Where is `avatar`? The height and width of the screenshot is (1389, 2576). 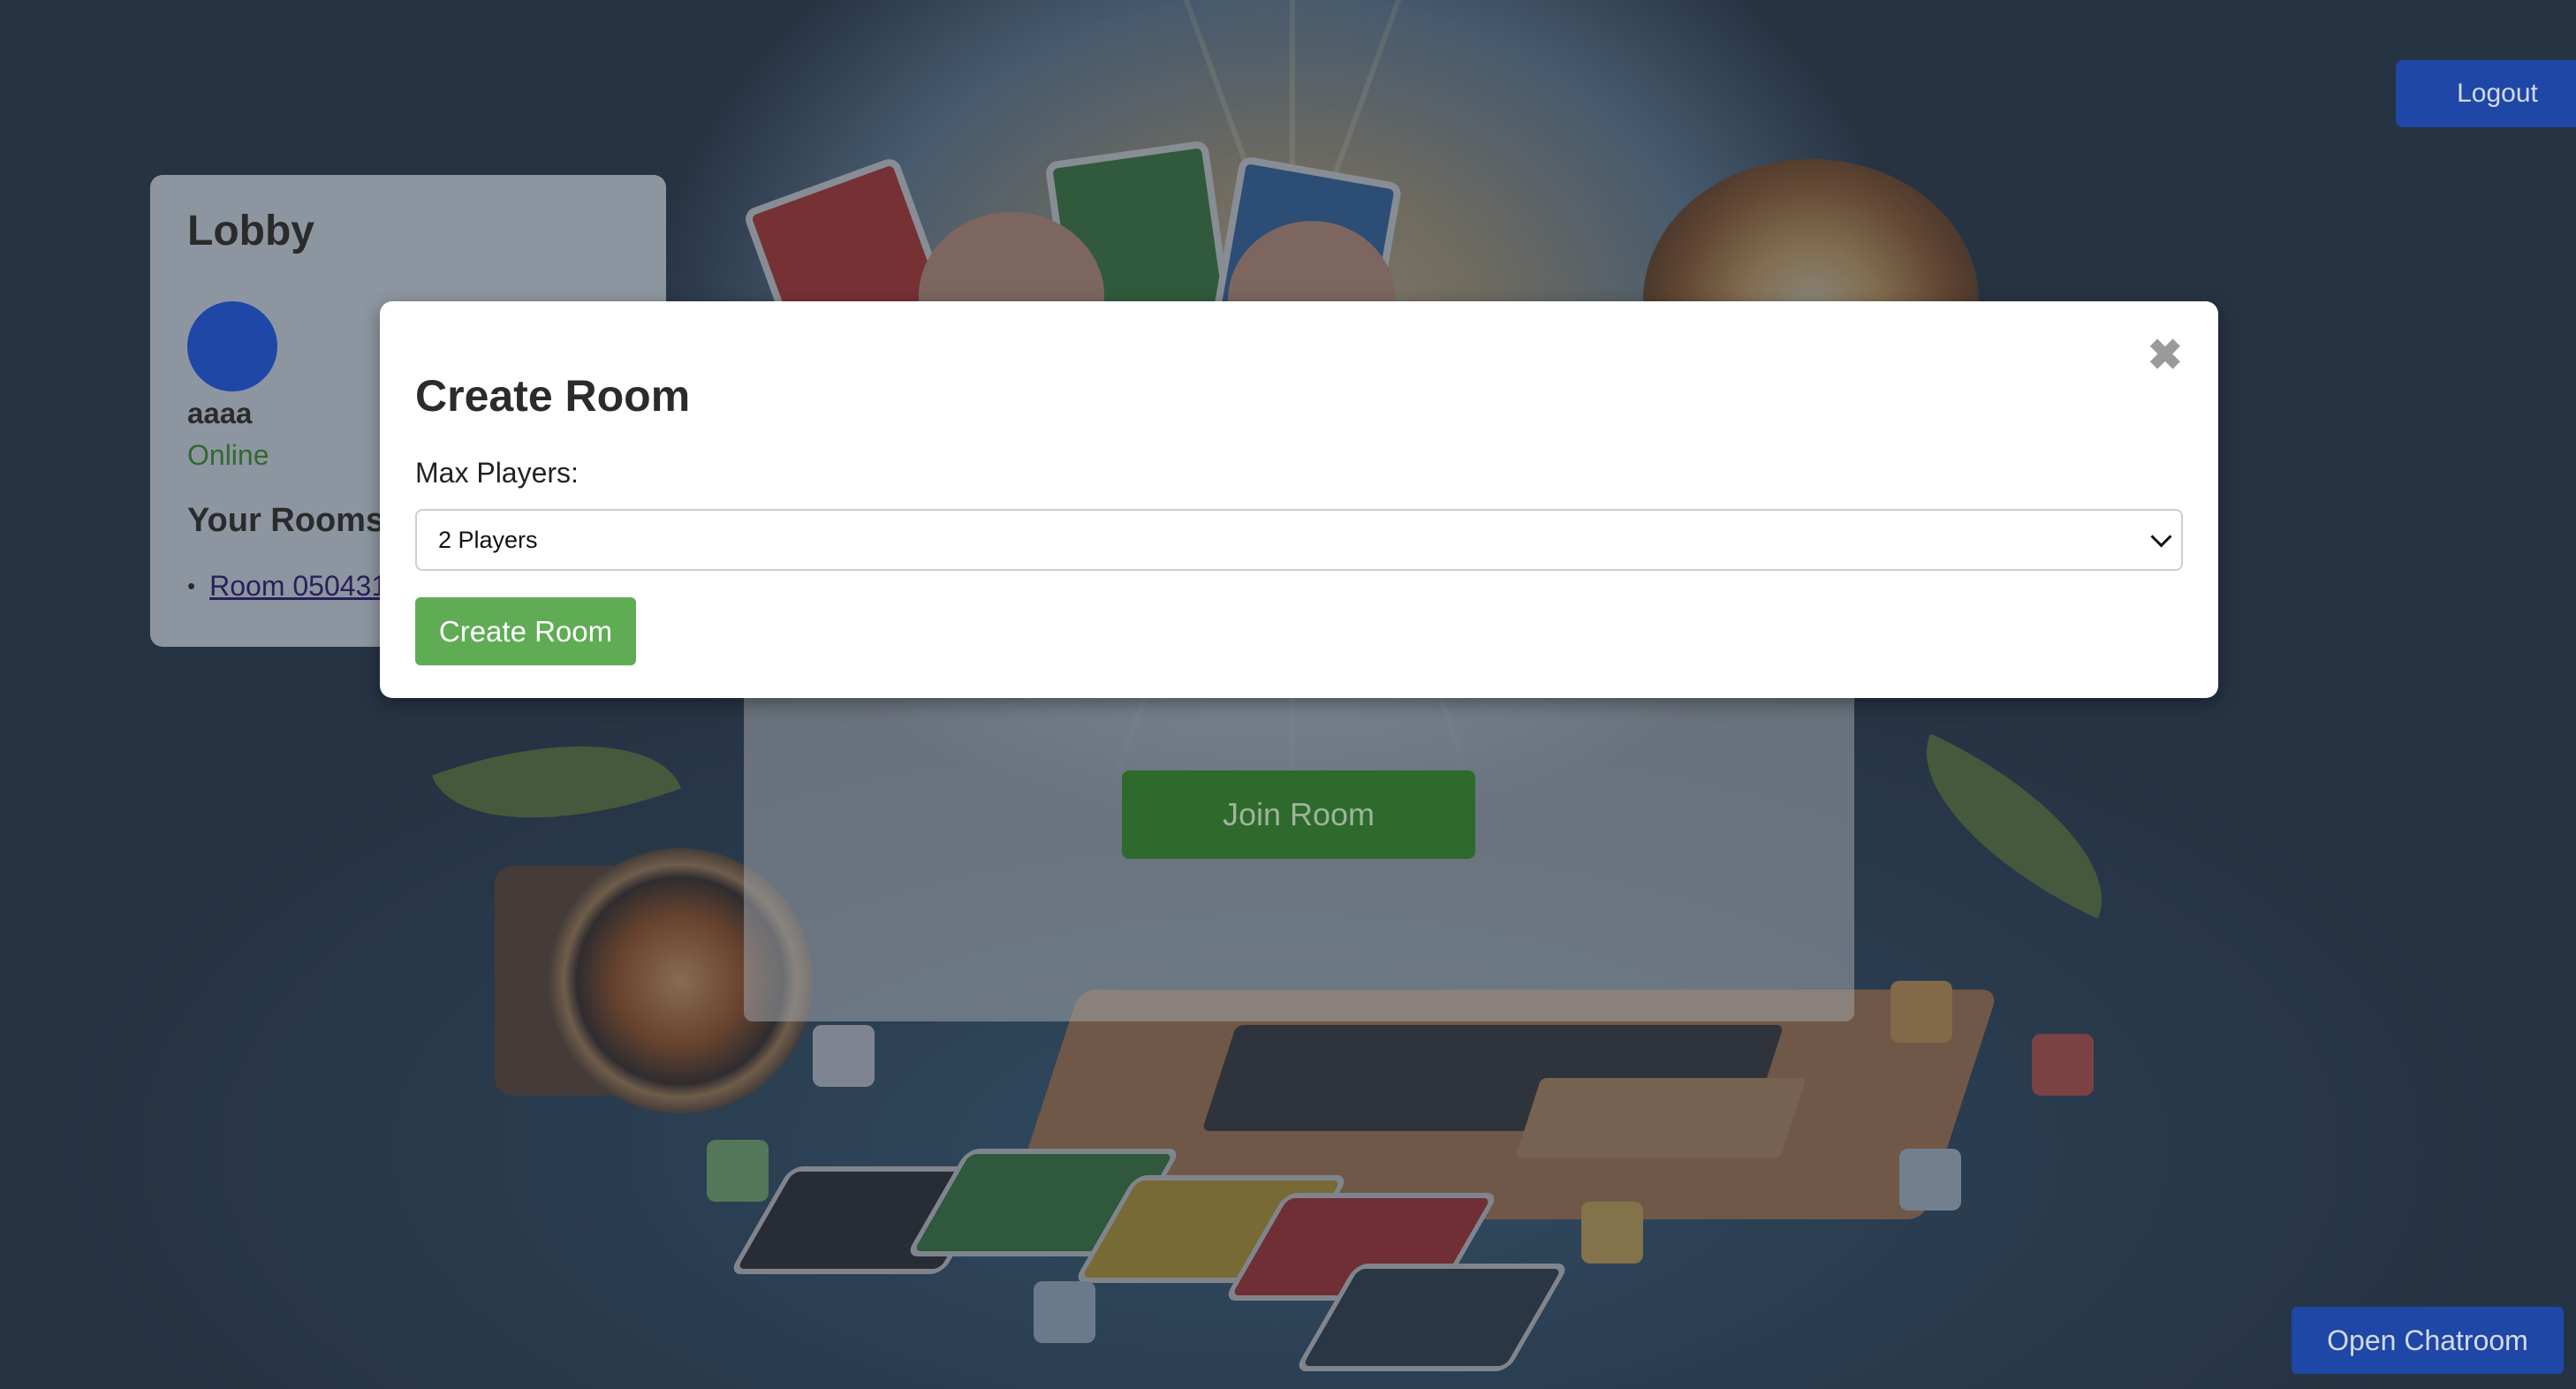
avatar is located at coordinates (232, 346).